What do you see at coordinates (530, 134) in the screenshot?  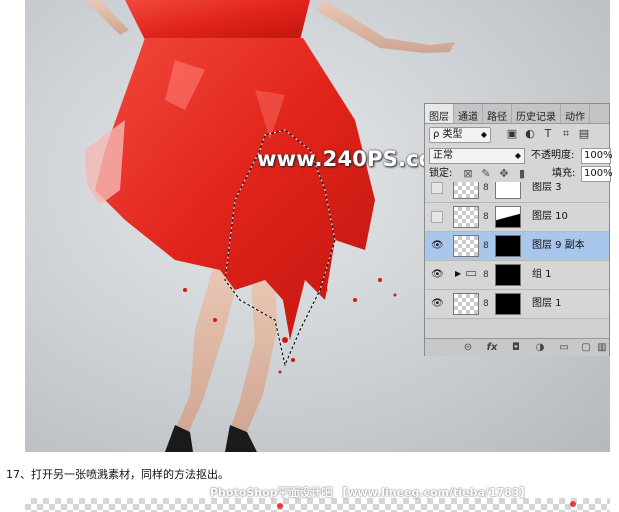 I see `adjustment-filter-icon: ◐` at bounding box center [530, 134].